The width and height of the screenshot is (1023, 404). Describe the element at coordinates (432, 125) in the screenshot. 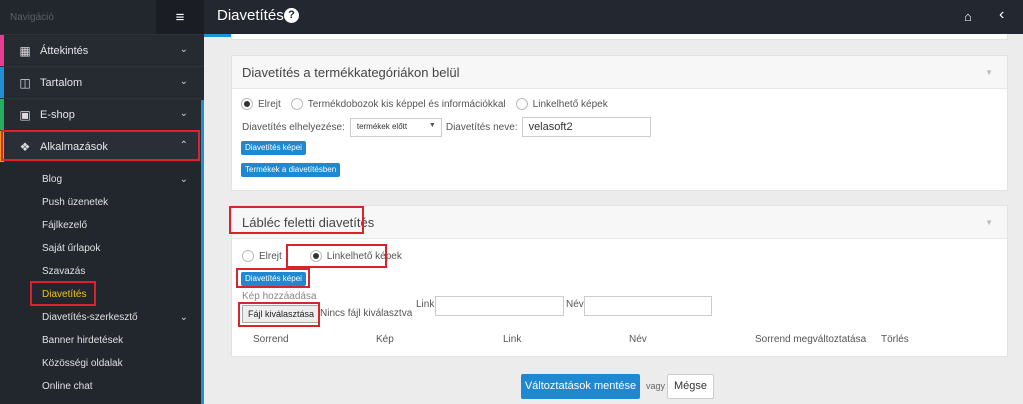

I see `dropdown-arrow-icon: ▼` at that location.